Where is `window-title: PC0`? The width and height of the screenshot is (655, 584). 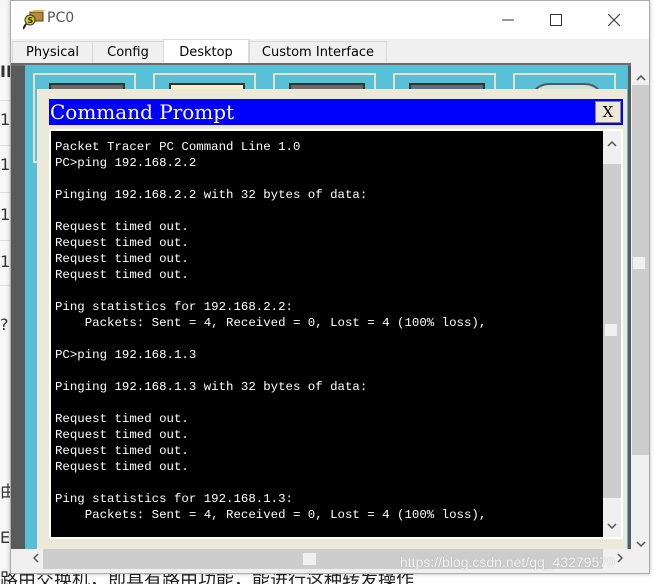
window-title: PC0 is located at coordinates (61, 18).